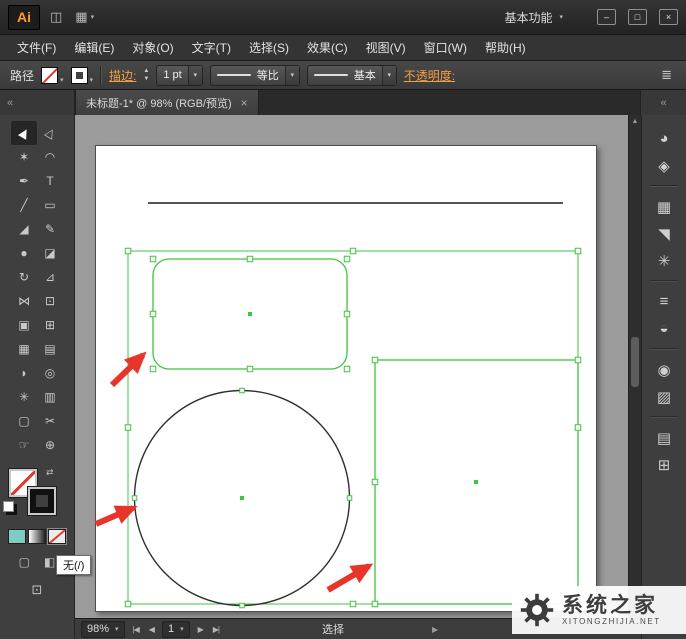 The height and width of the screenshot is (639, 686). What do you see at coordinates (24, 229) in the screenshot?
I see `paintbrush-tool: ◢` at bounding box center [24, 229].